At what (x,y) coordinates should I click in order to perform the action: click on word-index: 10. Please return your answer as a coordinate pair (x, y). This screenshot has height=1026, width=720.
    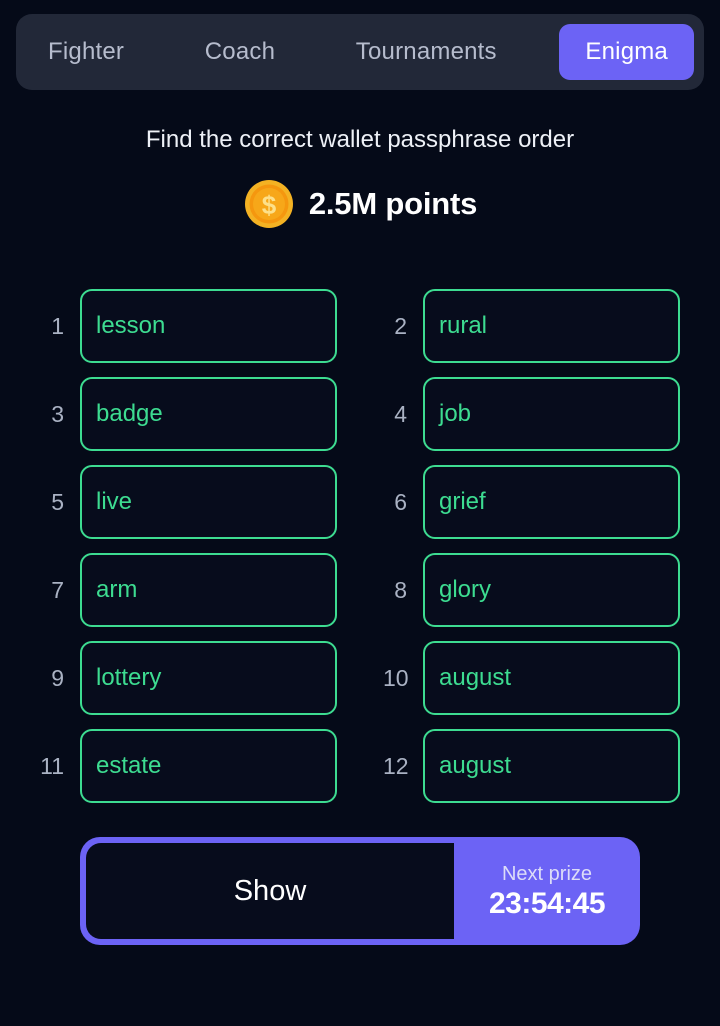
    Looking at the image, I should click on (396, 677).